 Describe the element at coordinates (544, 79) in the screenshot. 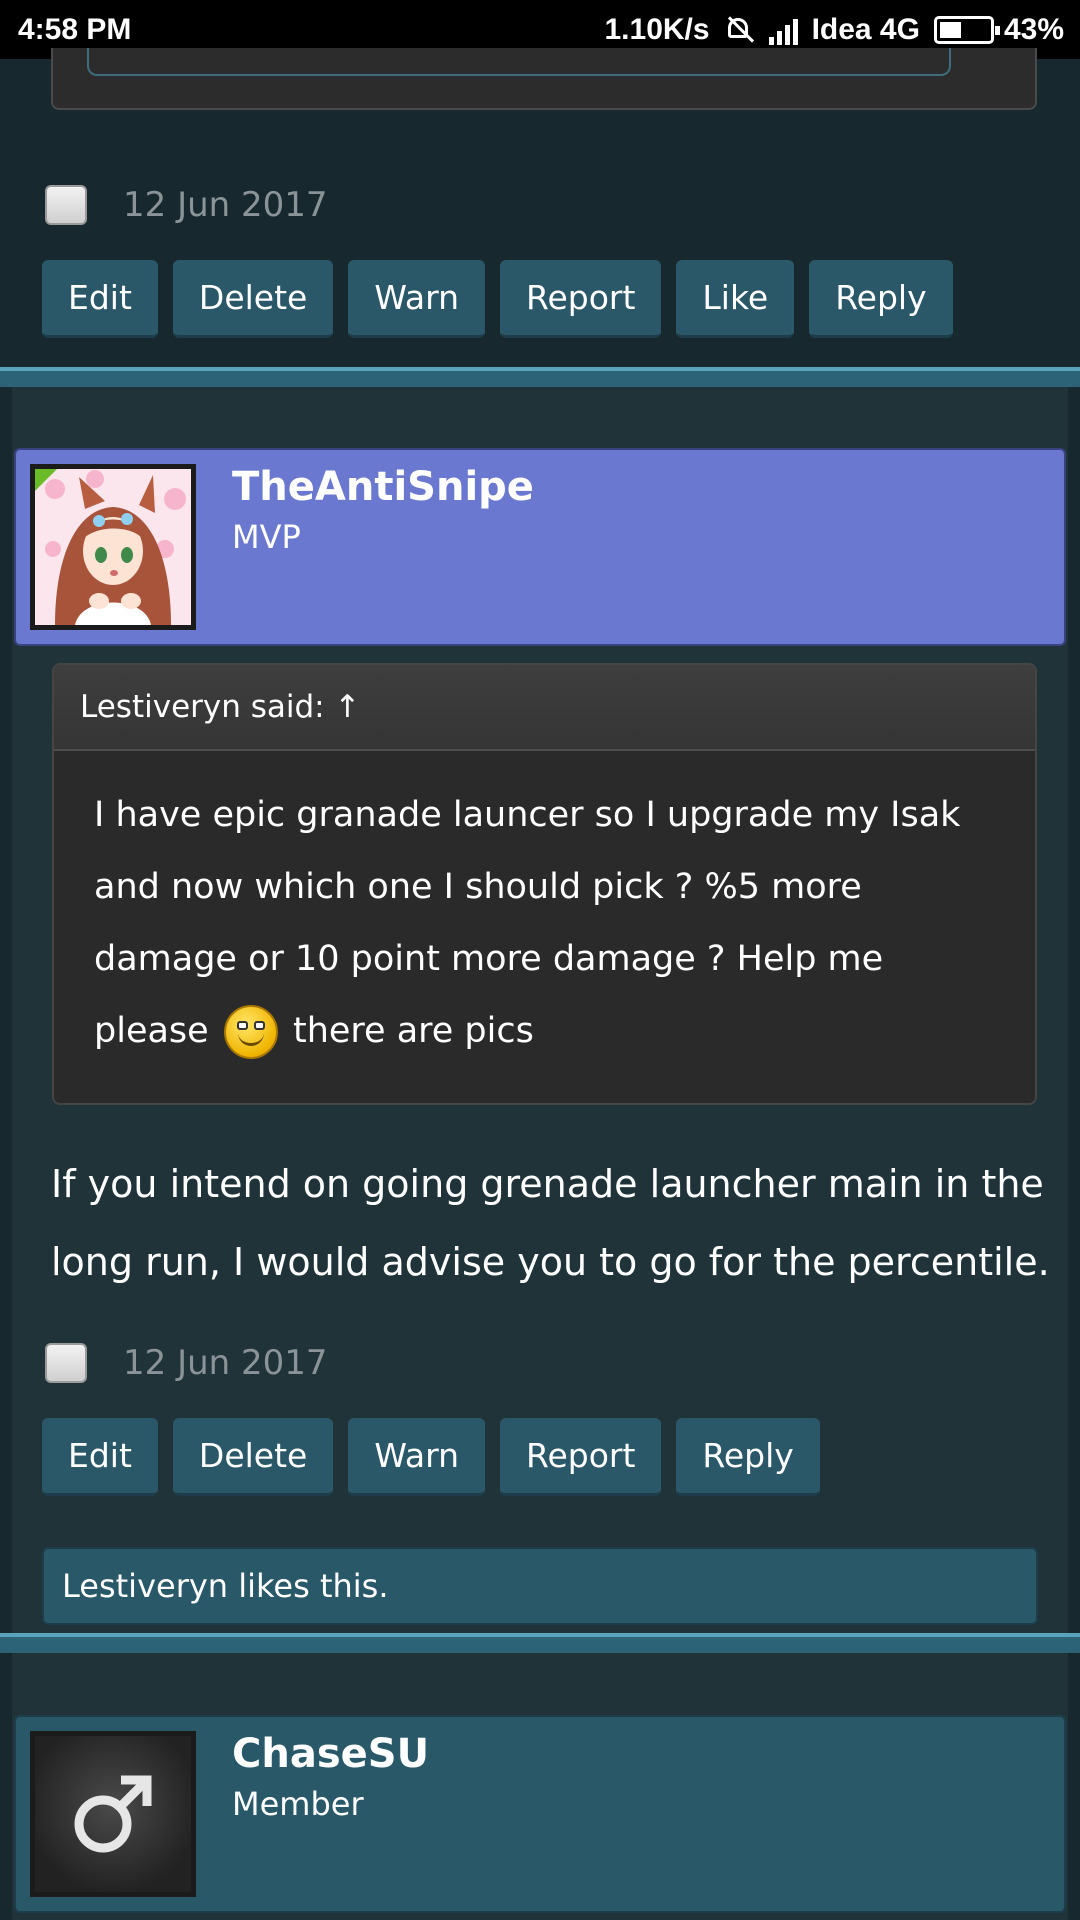

I see `previous-post-box` at that location.